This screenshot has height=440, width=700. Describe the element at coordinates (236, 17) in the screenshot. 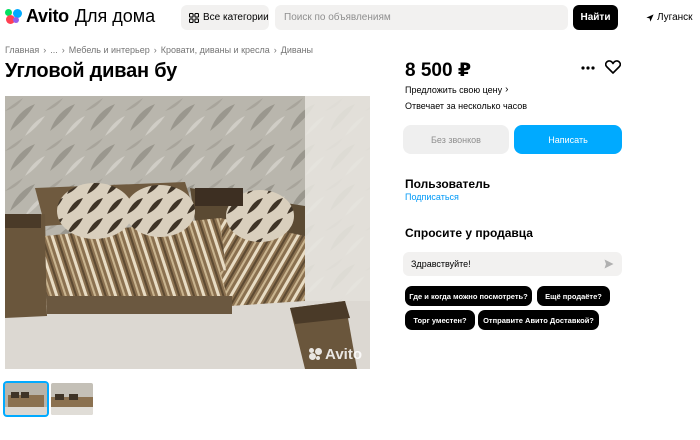

I see `all-categories-label: Все категории` at that location.